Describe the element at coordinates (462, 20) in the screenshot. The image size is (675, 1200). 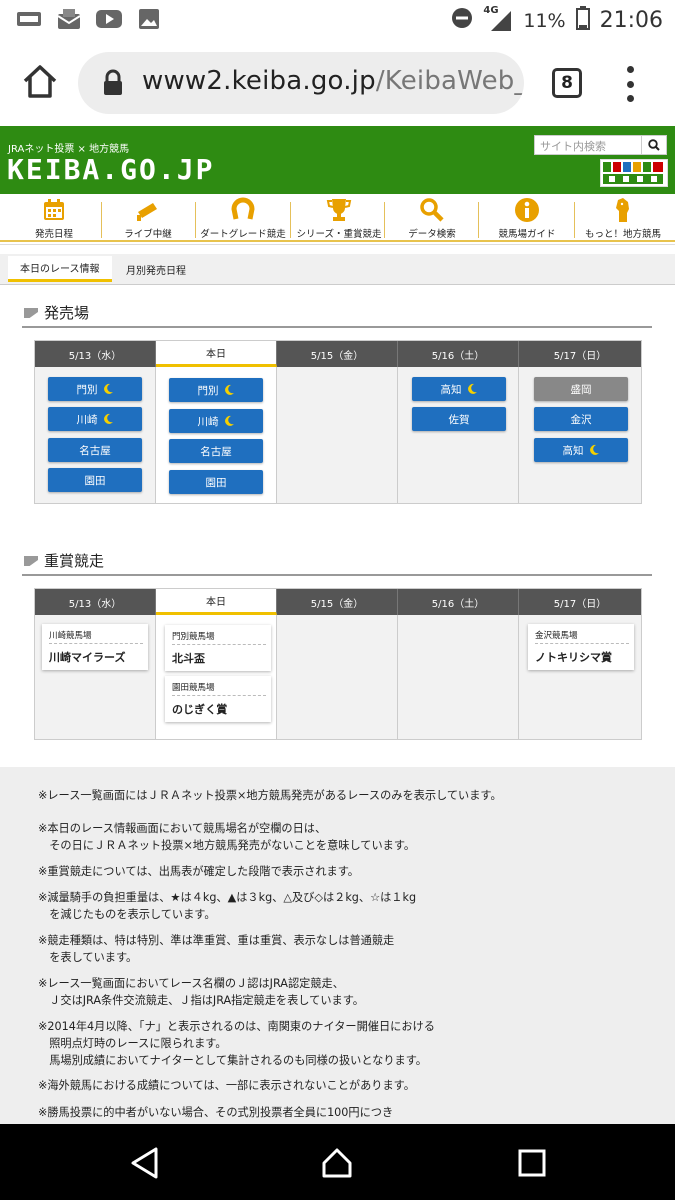
I see `dnd-icon` at that location.